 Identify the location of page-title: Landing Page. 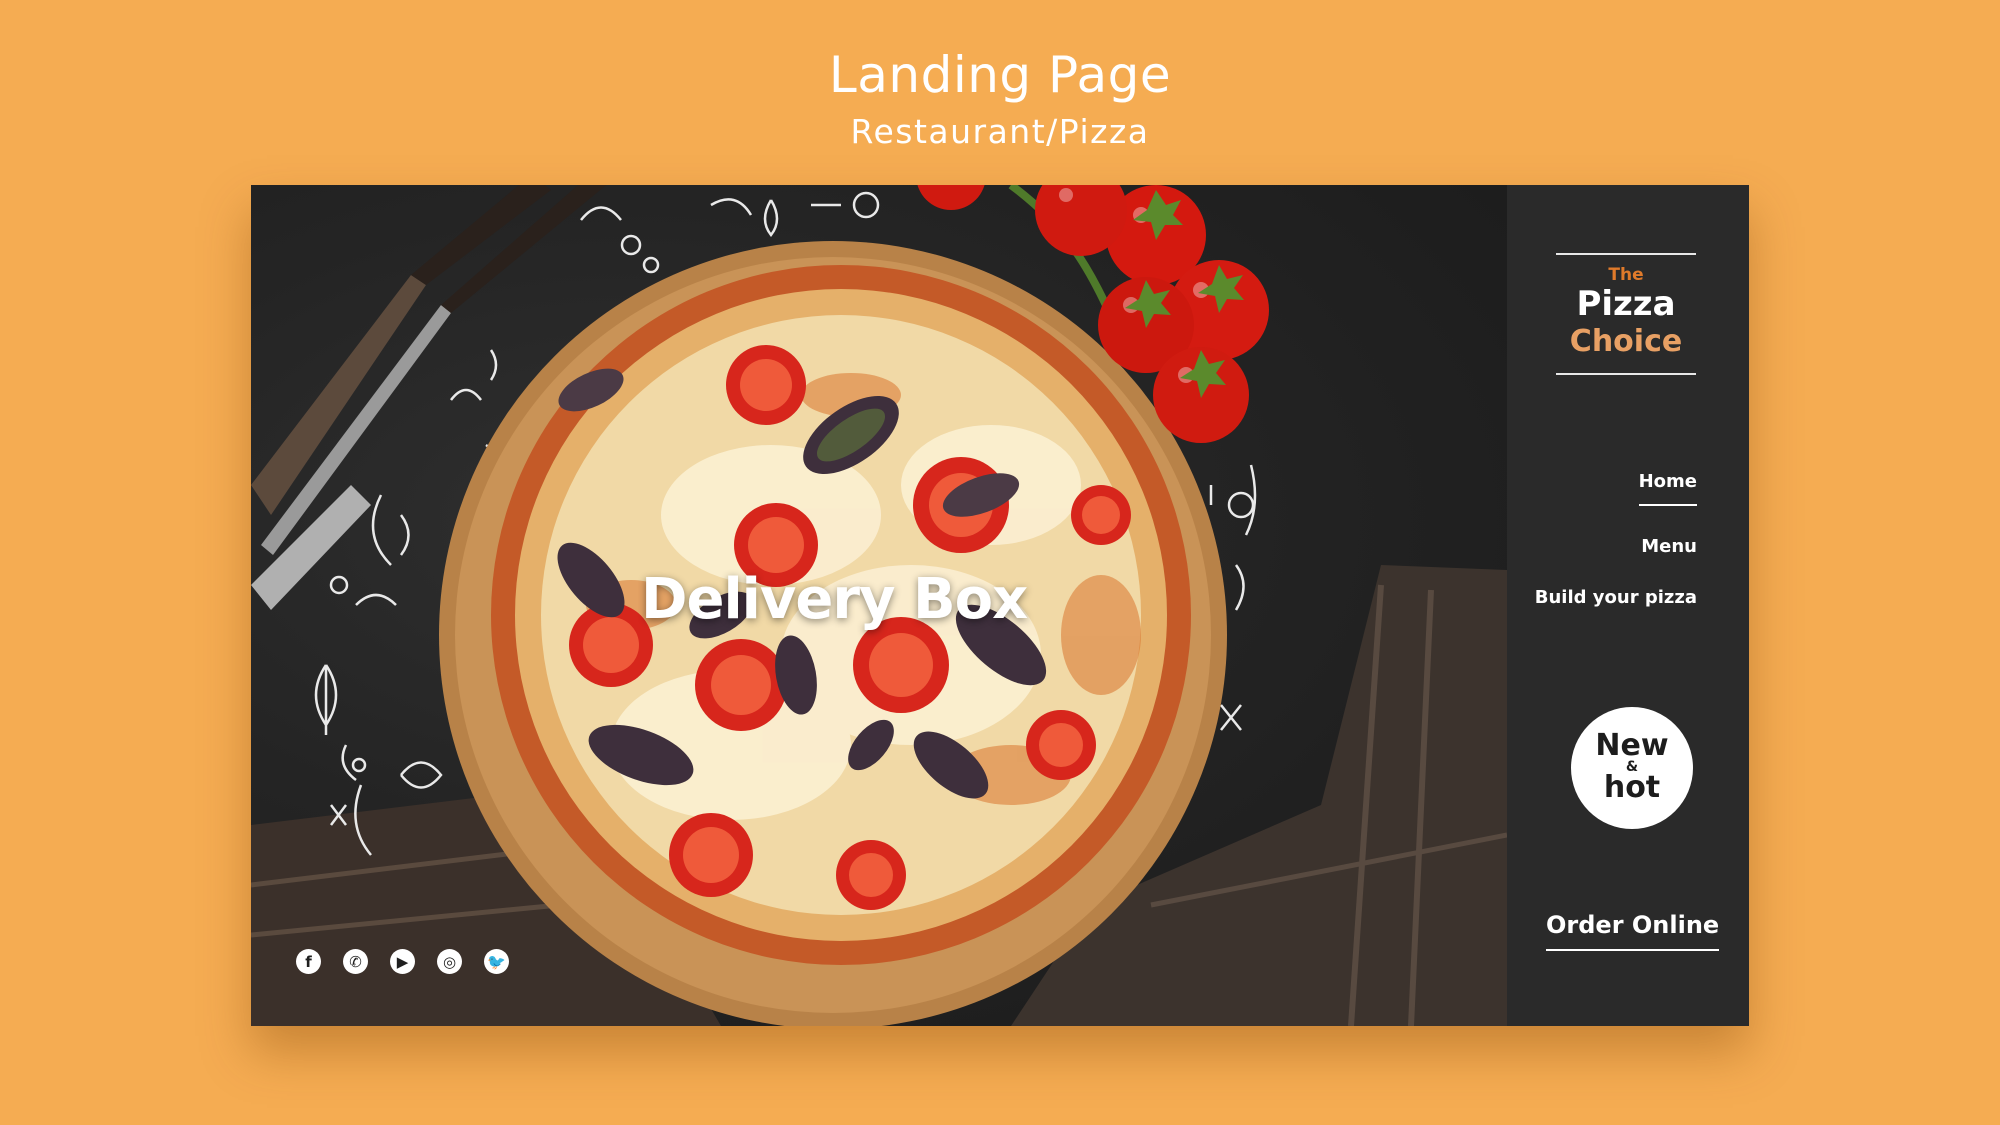
(1000, 75).